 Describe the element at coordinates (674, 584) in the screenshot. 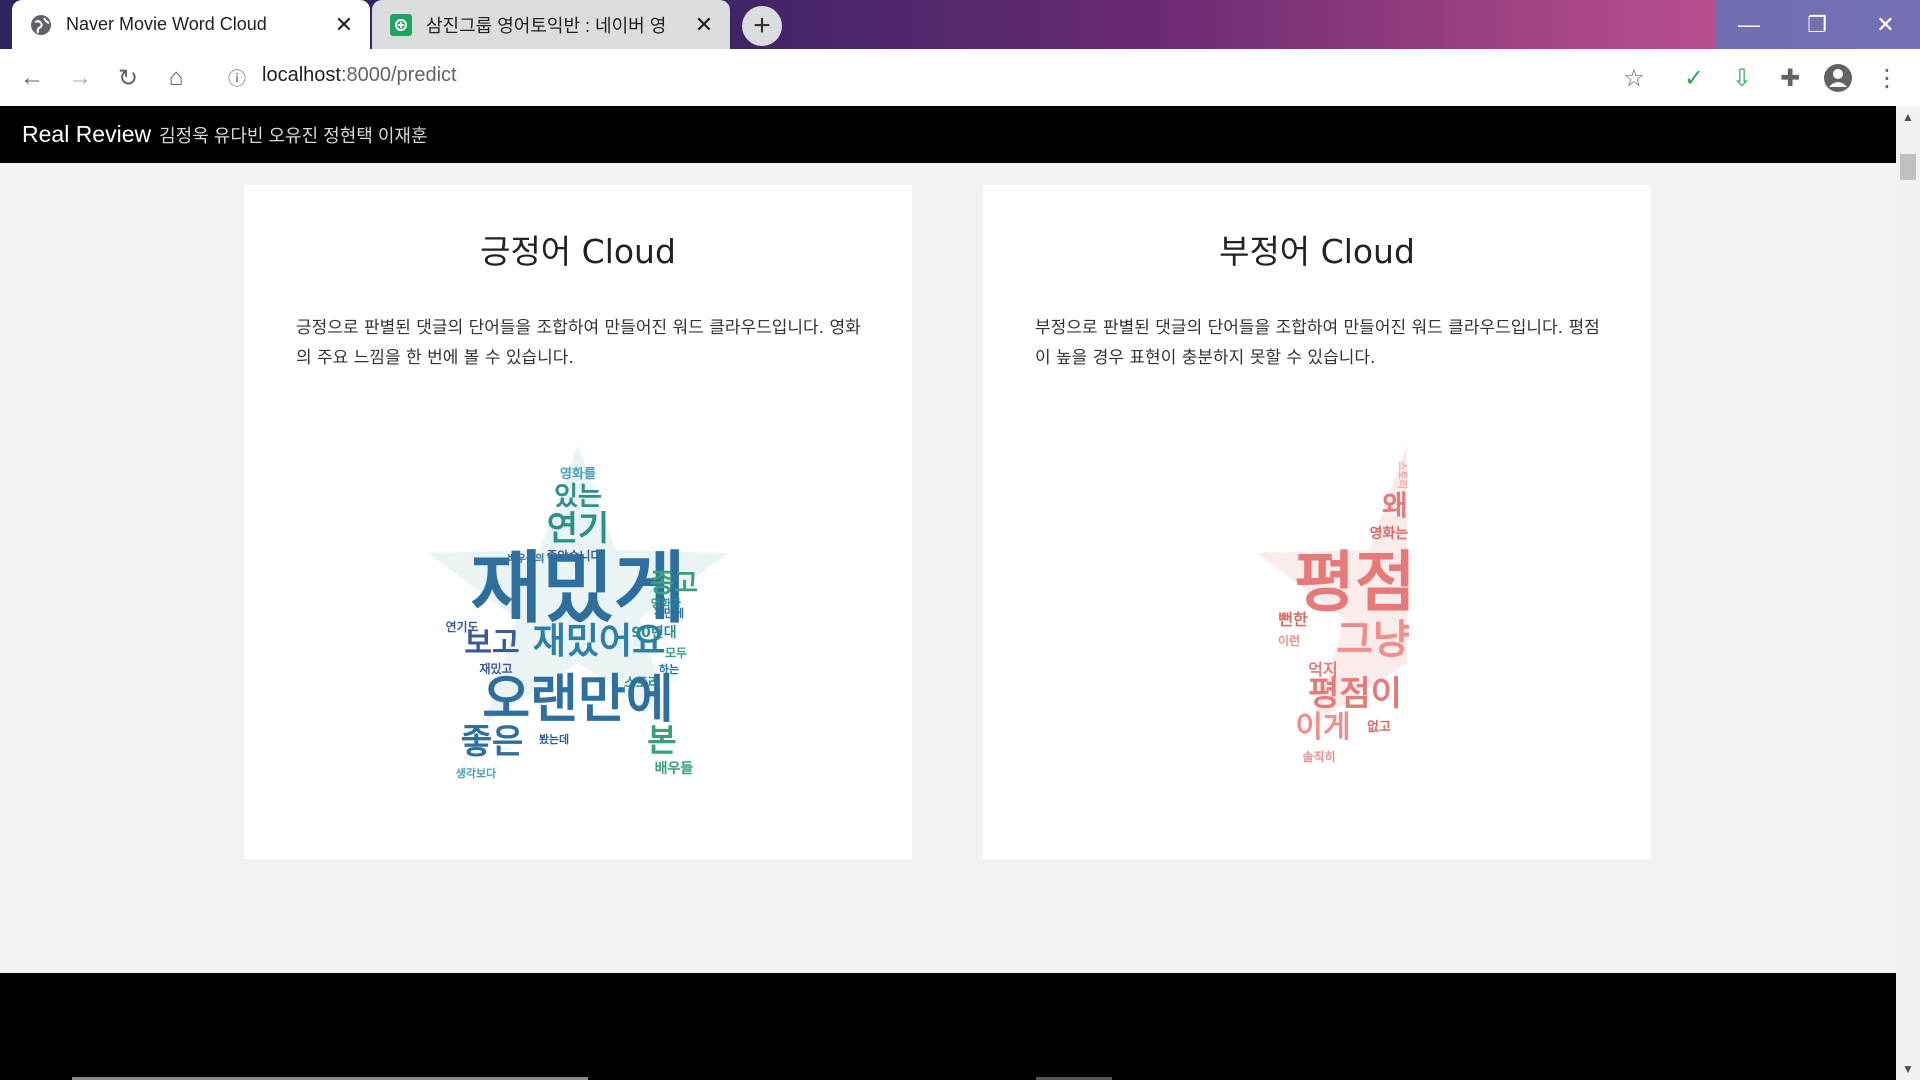

I see `cloud-word: 종고` at that location.